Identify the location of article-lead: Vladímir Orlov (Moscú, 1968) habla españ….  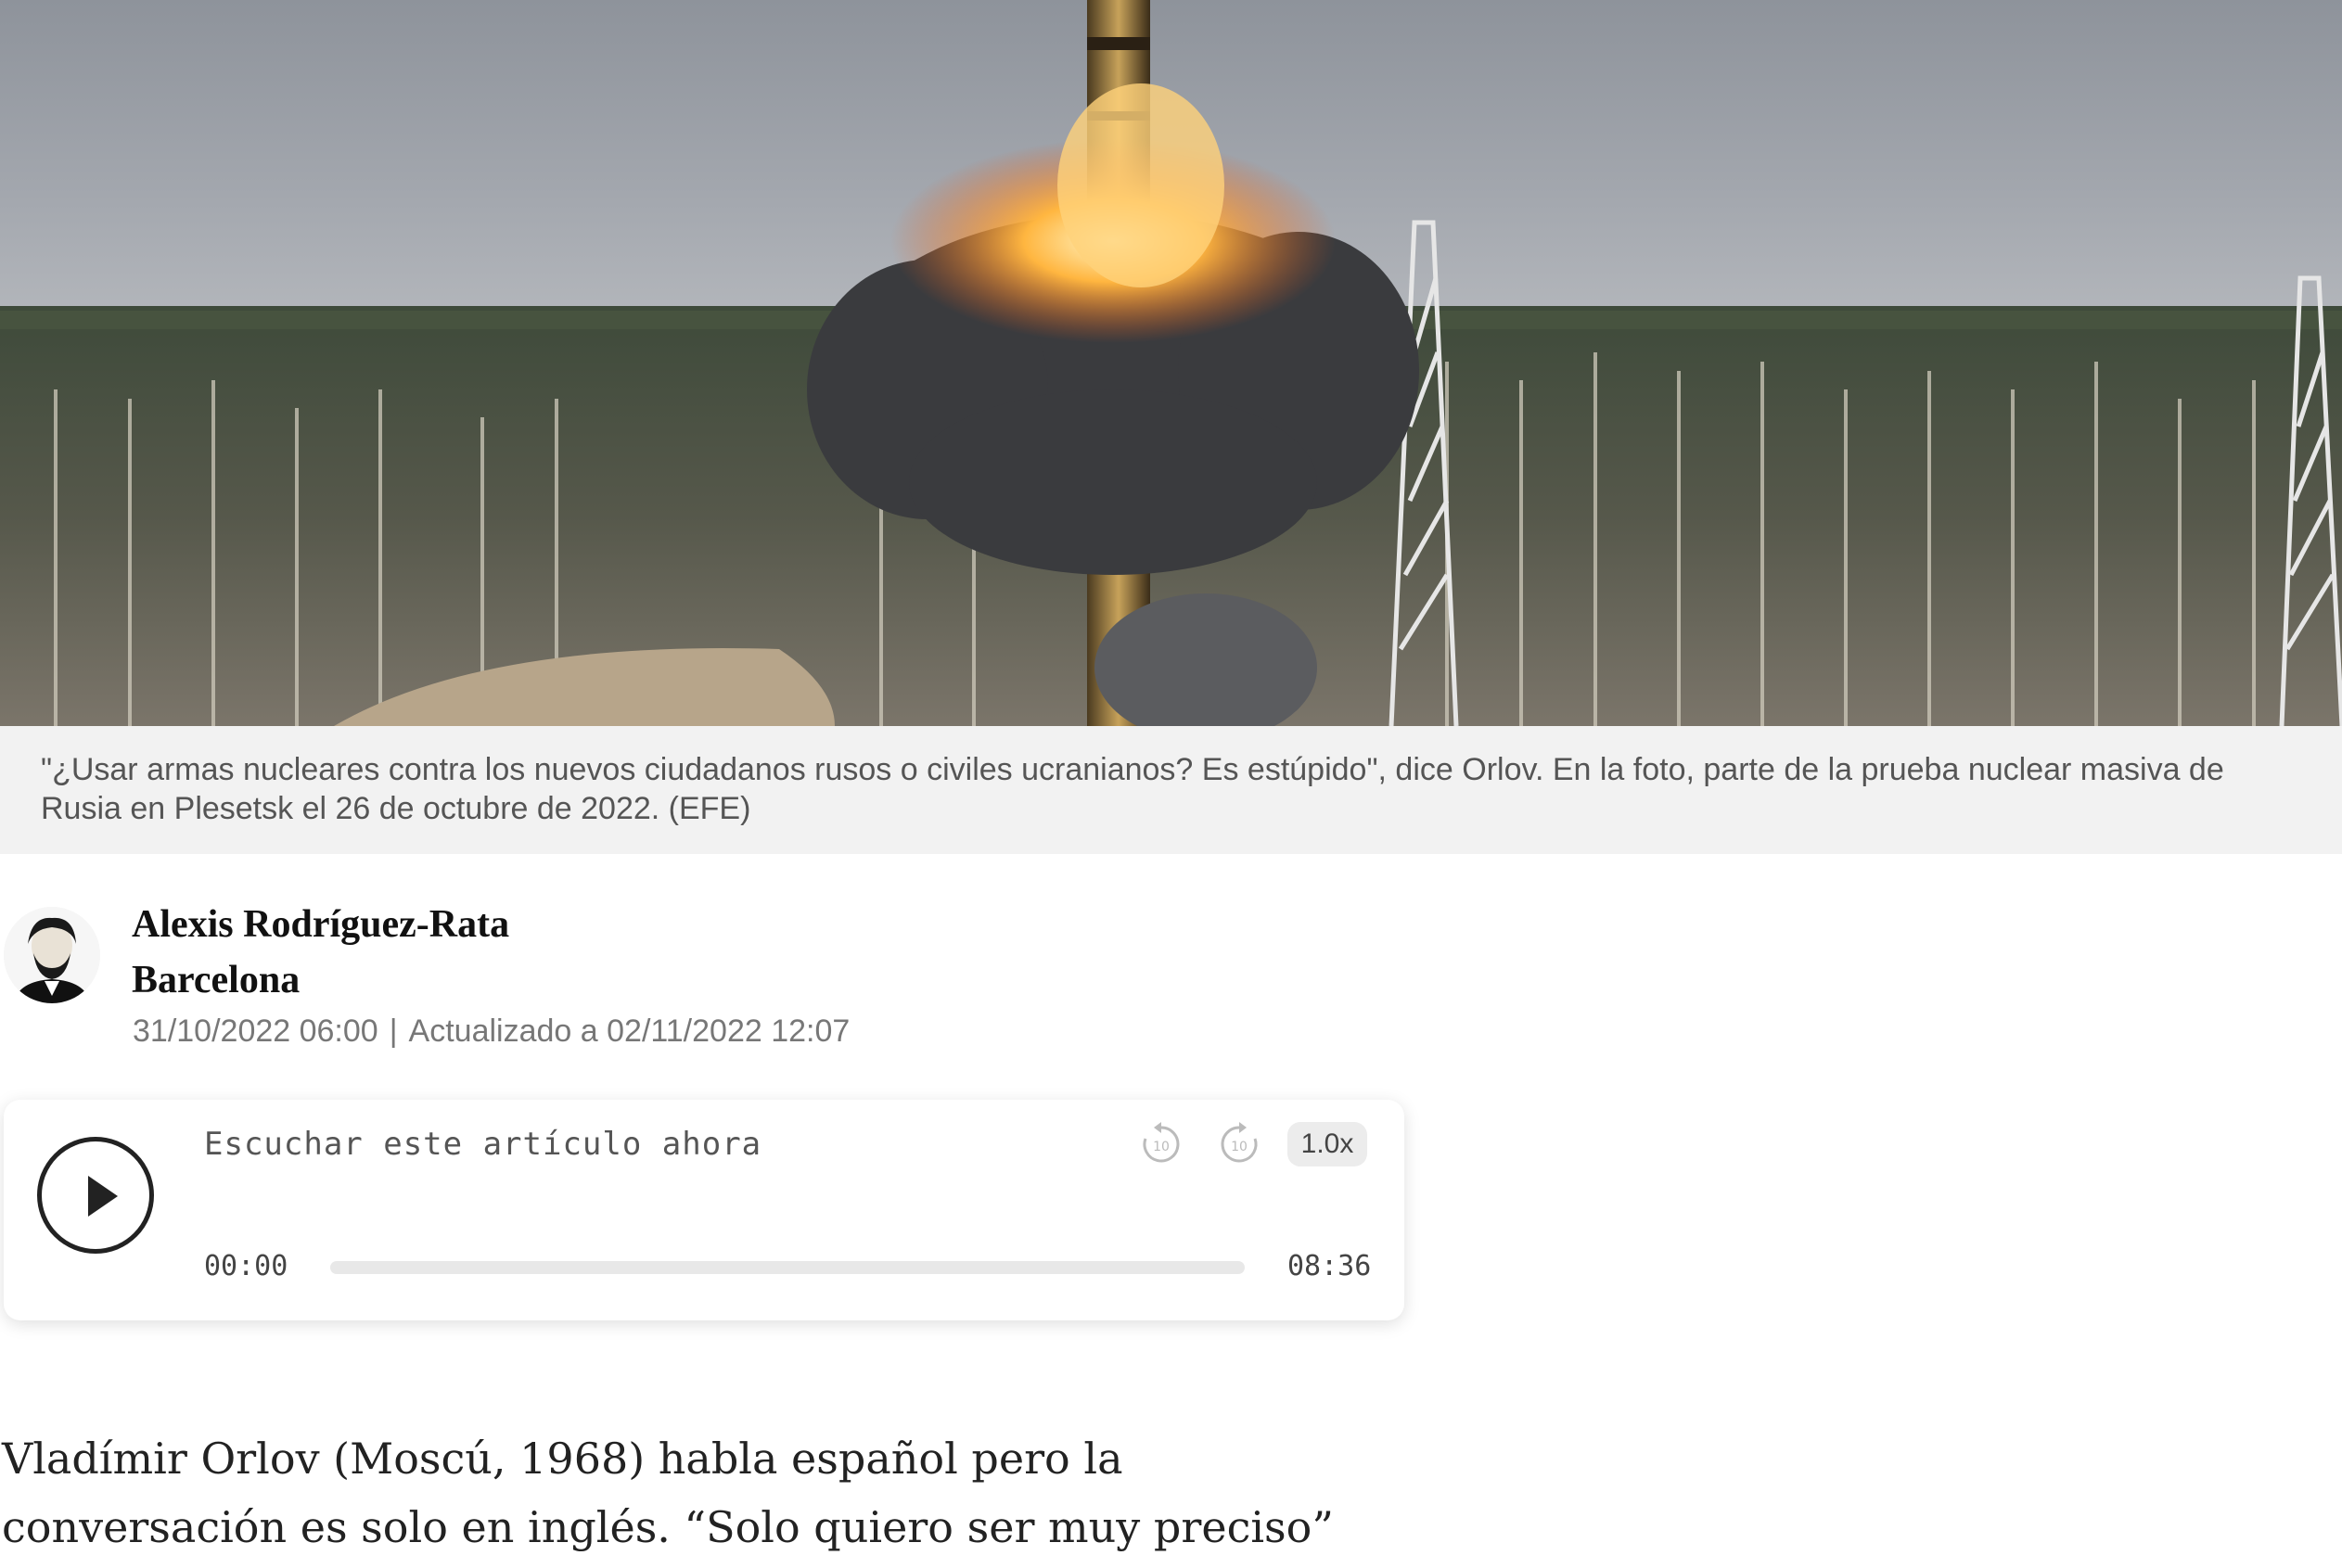
(668, 1493).